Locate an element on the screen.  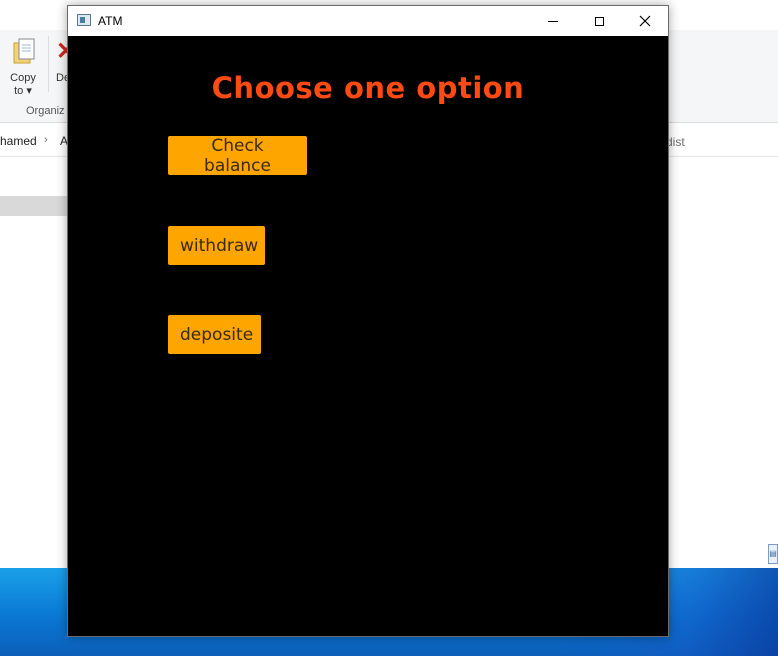
withdraw-button: withdraw is located at coordinates (216, 245).